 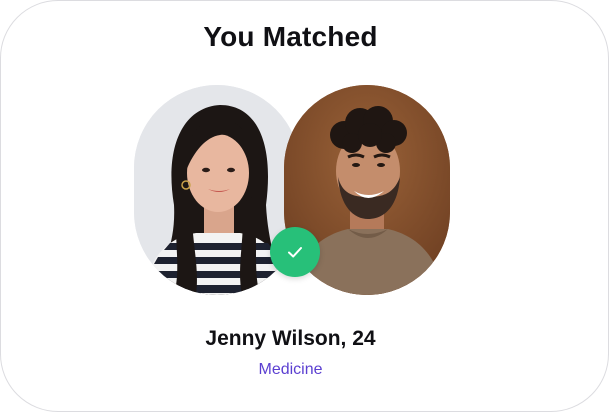 I want to click on match-profession: Medicine, so click(x=290, y=369).